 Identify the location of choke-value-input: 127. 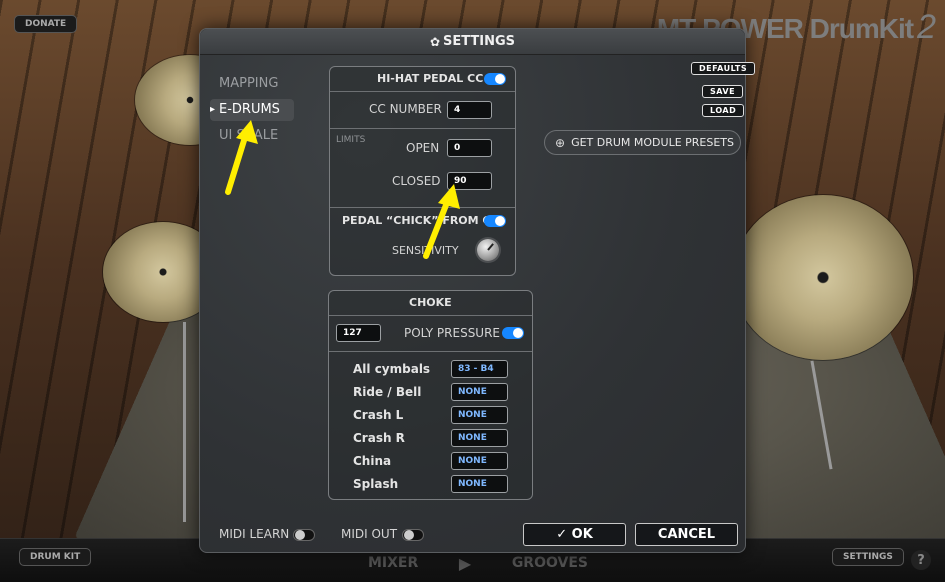
(358, 333).